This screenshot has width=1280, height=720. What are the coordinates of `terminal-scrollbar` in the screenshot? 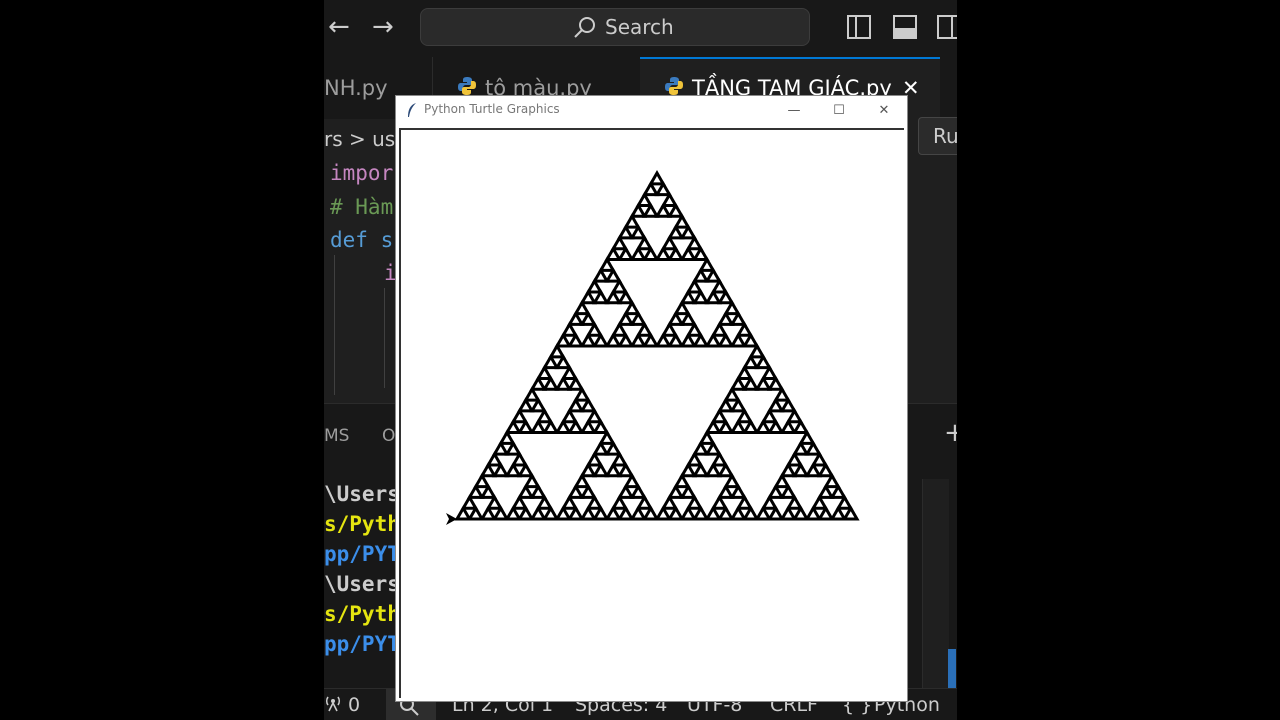 It's located at (935, 584).